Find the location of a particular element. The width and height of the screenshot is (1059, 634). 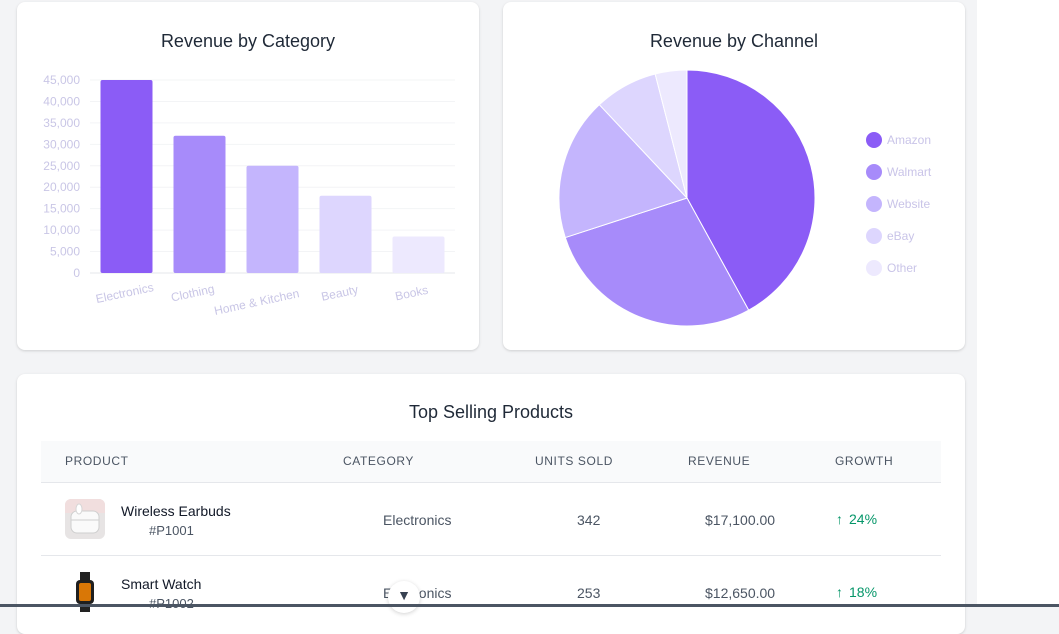

legend-label: Website is located at coordinates (909, 204).